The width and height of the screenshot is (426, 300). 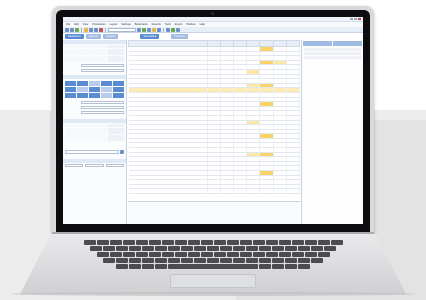 I want to click on settings-icon, so click(x=159, y=29).